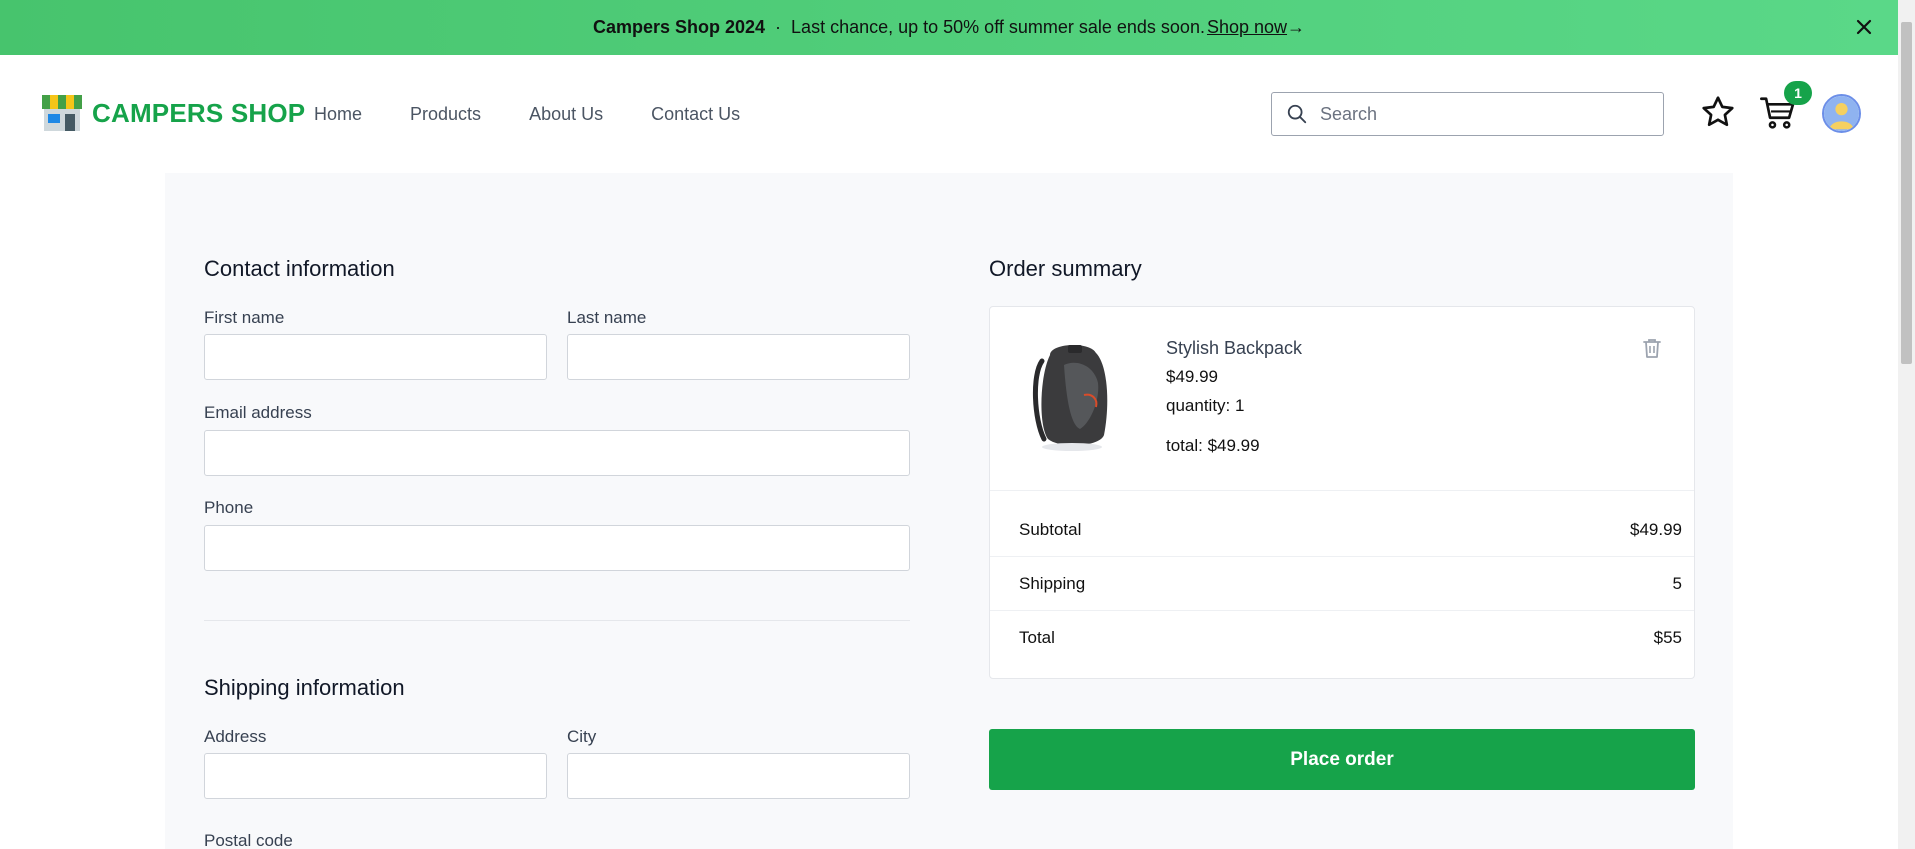 The height and width of the screenshot is (849, 1915). What do you see at coordinates (738, 357) in the screenshot?
I see `last-name-field` at bounding box center [738, 357].